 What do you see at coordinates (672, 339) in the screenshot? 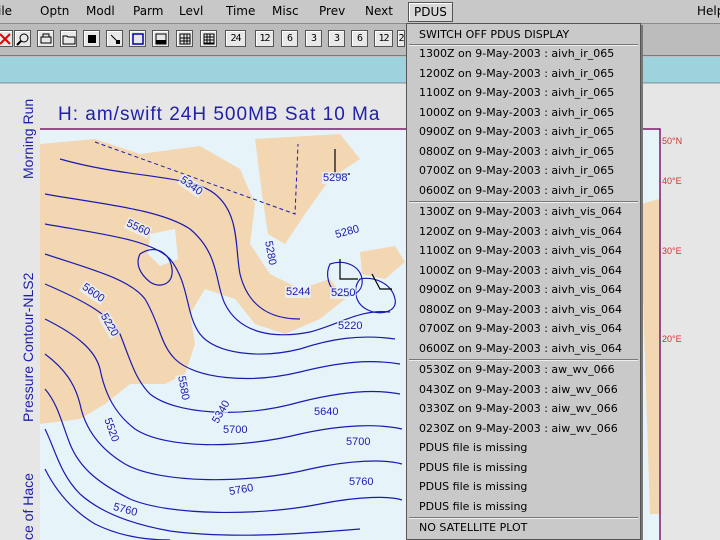
I see `lat-label: 20°E` at bounding box center [672, 339].